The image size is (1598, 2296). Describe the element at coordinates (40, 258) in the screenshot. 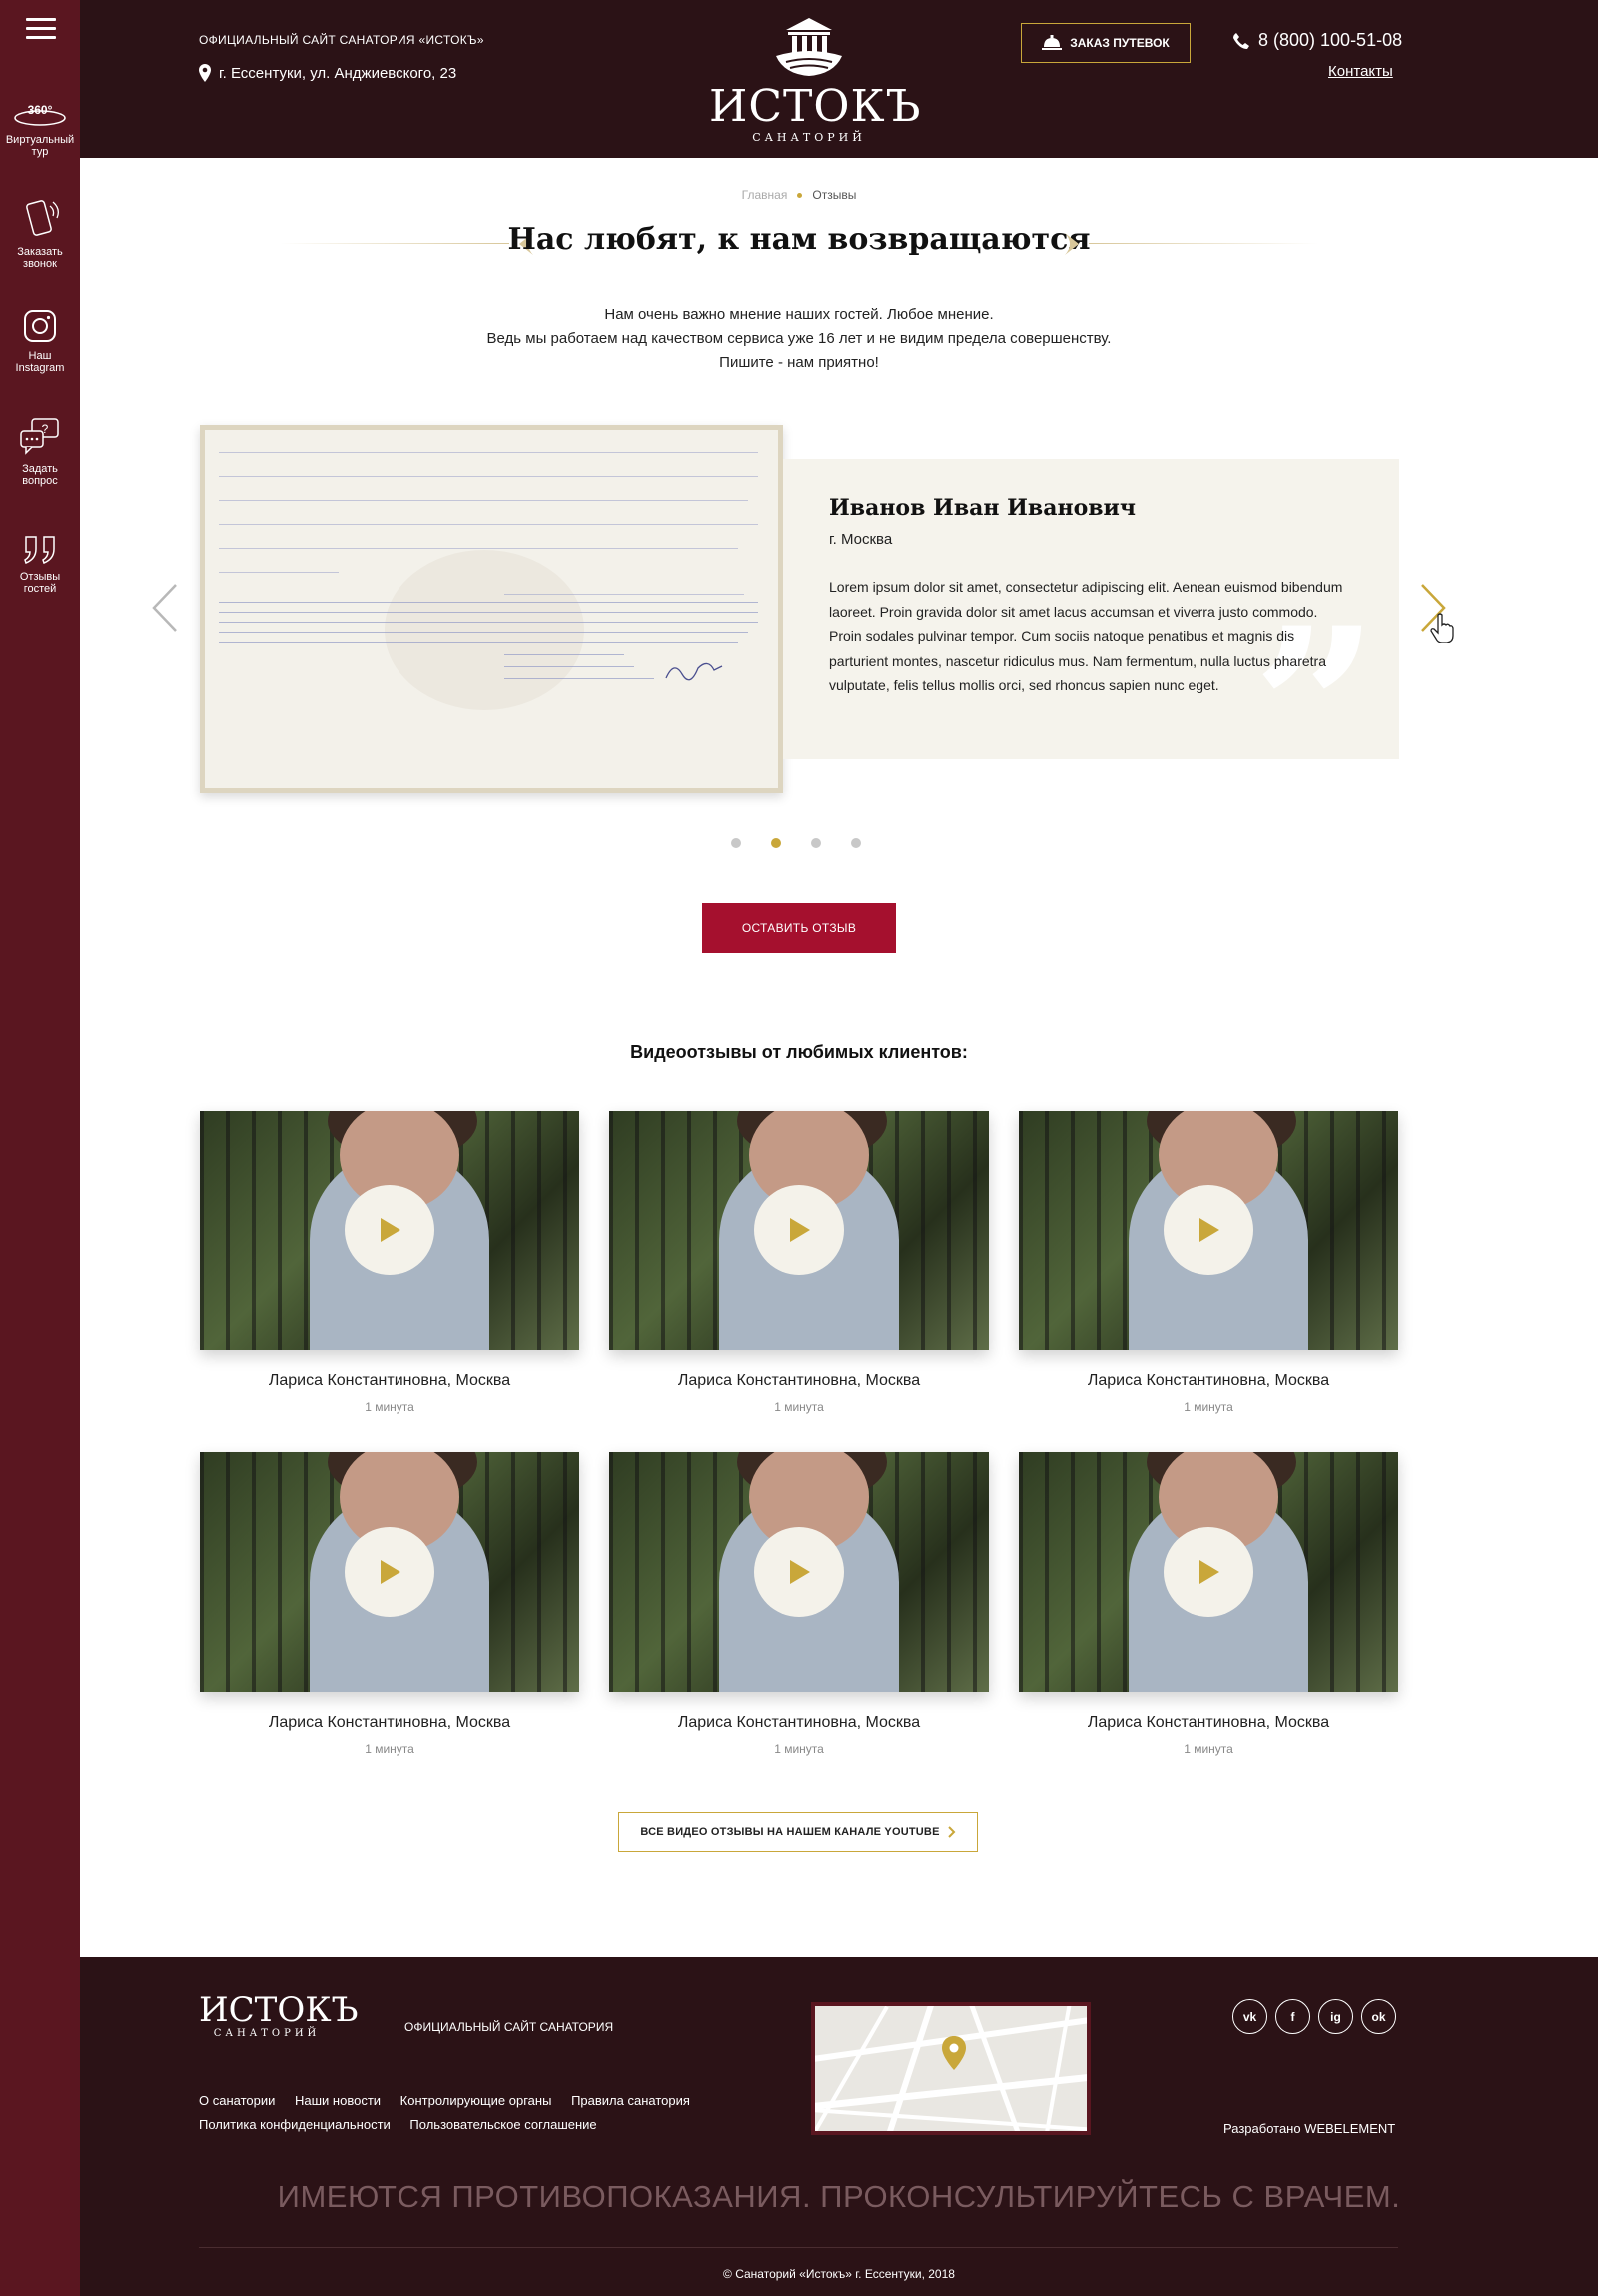

I see `sidebar-item-label: Заказать звонок` at that location.